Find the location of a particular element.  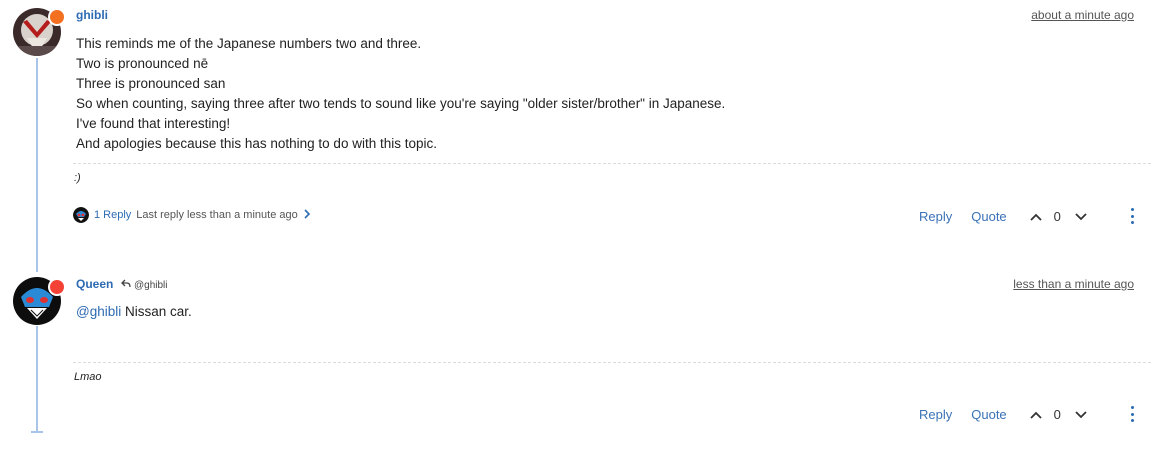

post-content: @ghibli Nissan car. is located at coordinates (134, 312).